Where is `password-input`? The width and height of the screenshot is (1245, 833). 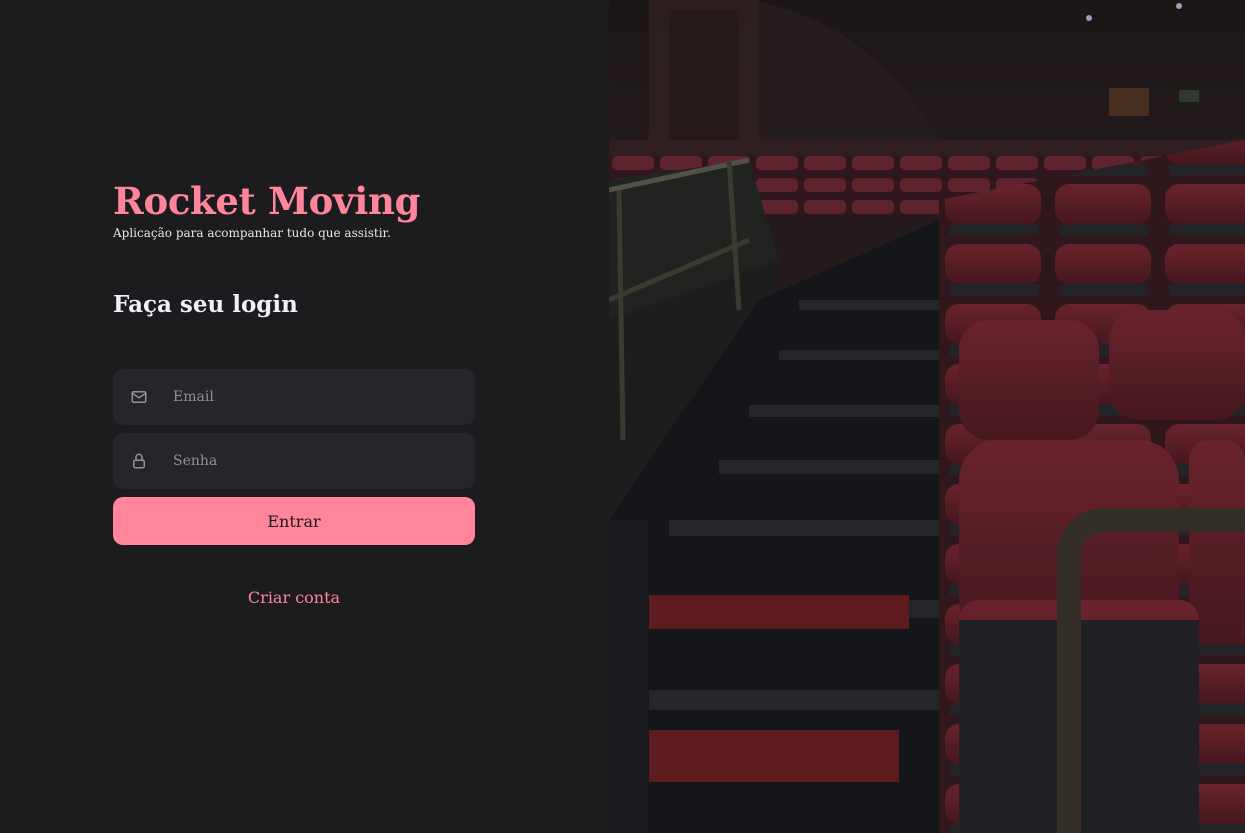 password-input is located at coordinates (318, 461).